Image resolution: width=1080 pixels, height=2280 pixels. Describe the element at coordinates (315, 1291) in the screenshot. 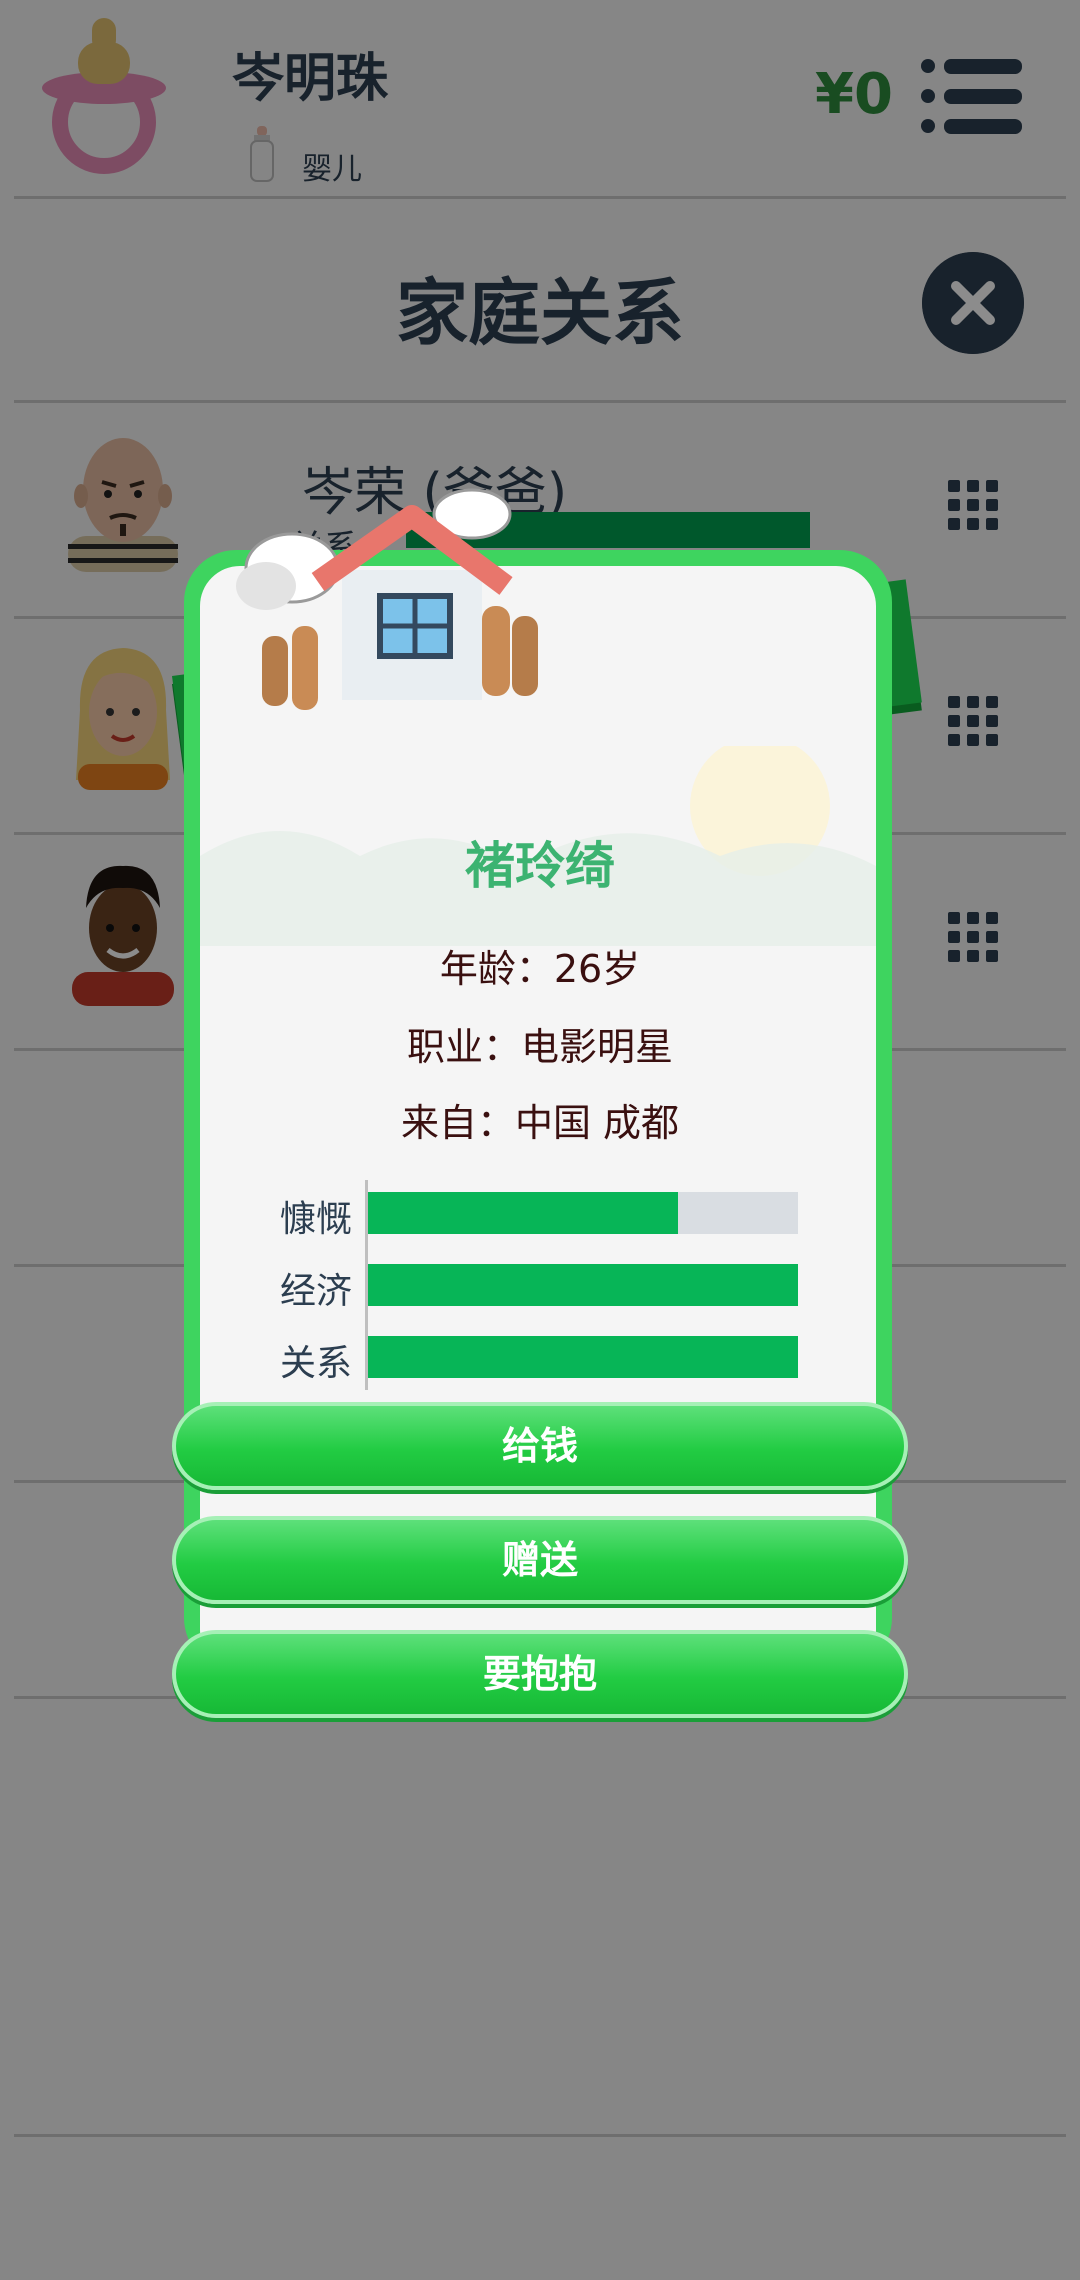

I see `stat-label-economy: 经济` at that location.